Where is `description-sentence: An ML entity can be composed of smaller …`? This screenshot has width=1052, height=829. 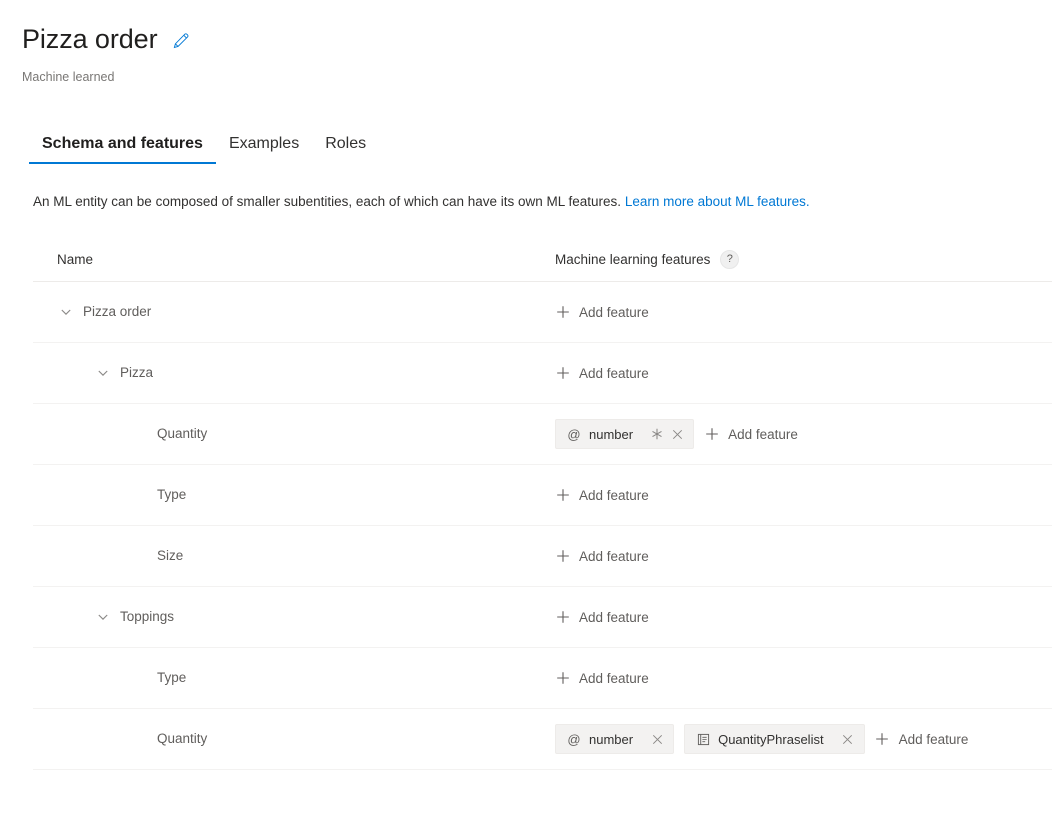 description-sentence: An ML entity can be composed of smaller … is located at coordinates (329, 201).